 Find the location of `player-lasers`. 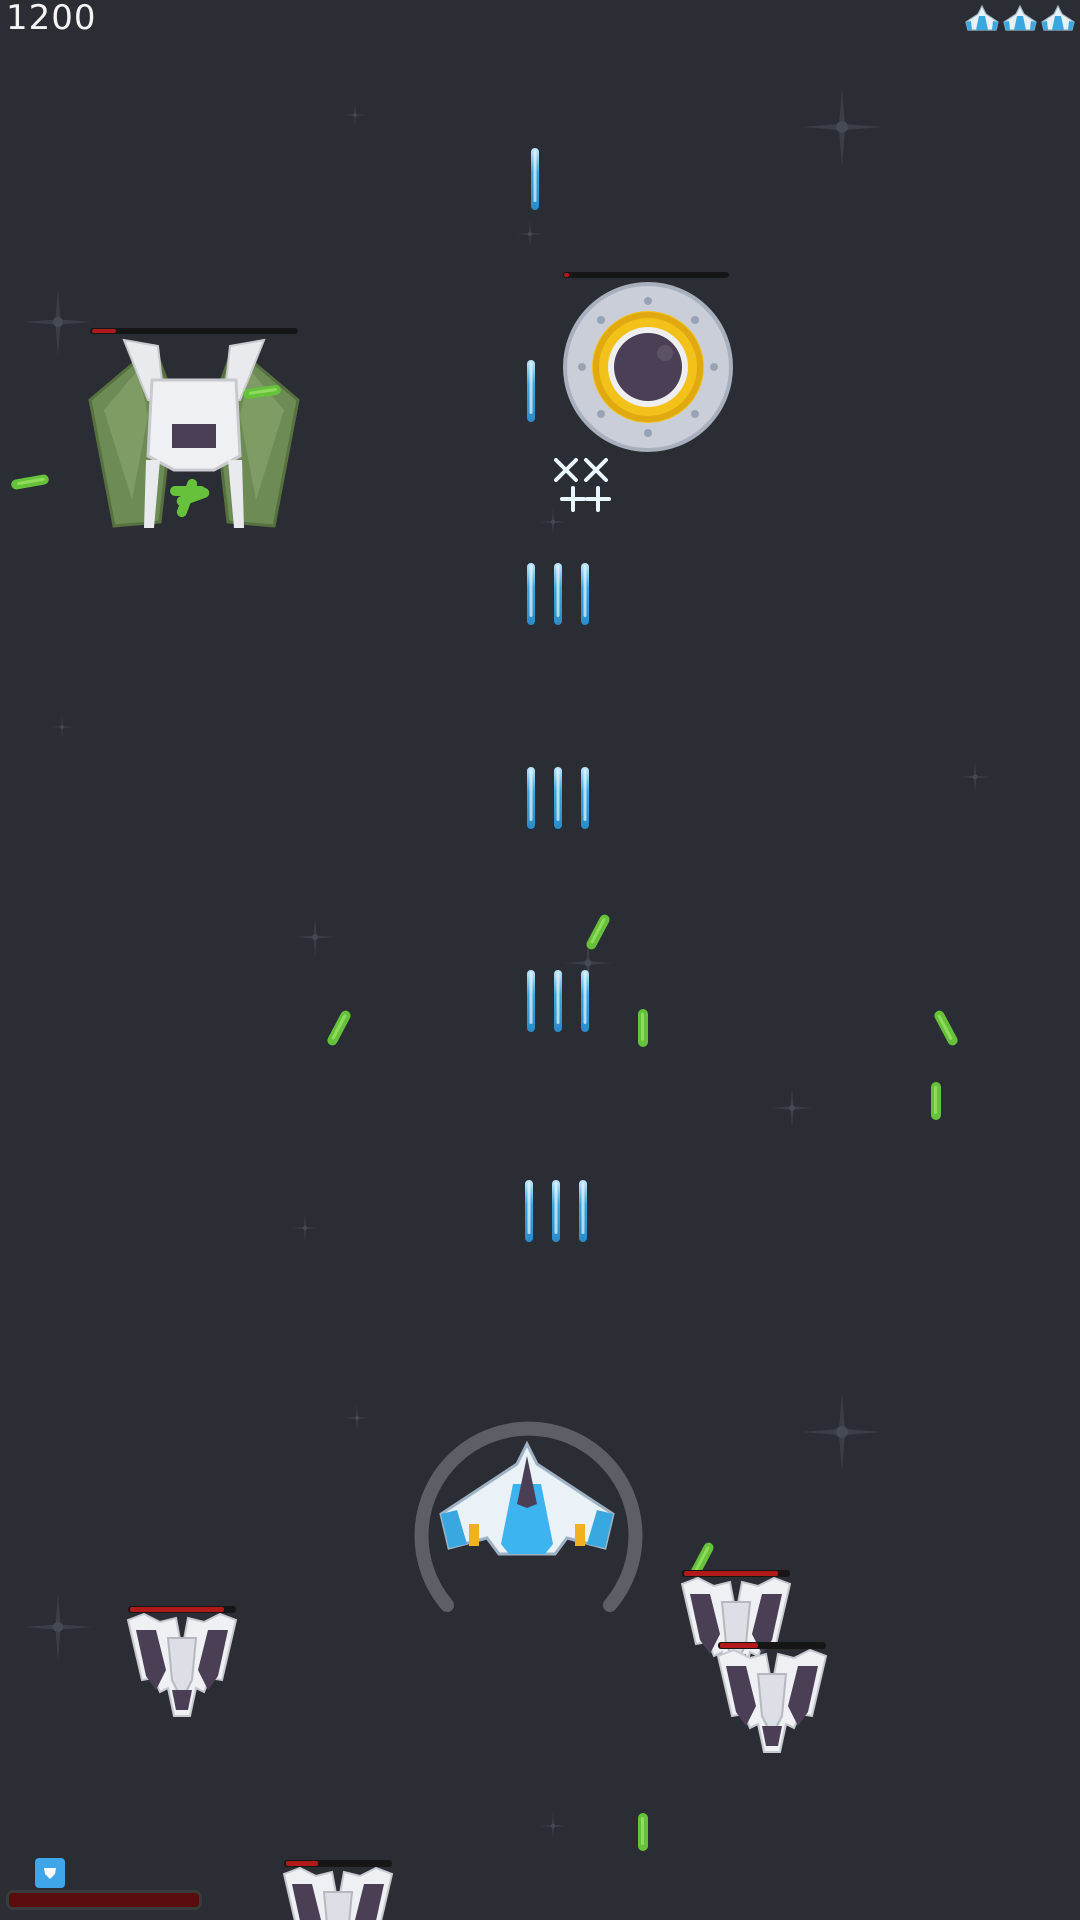

player-lasers is located at coordinates (557, 695).